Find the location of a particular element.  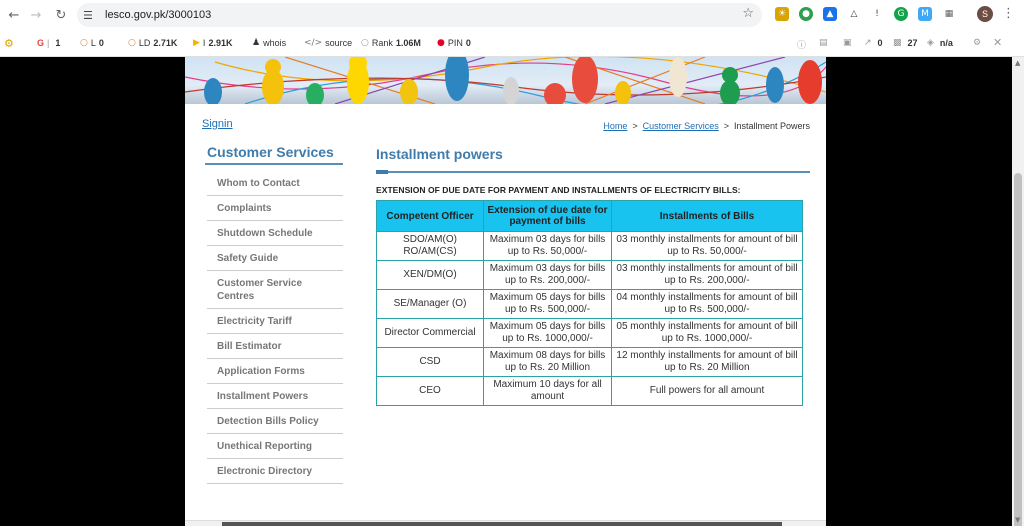

sidebar-item-unethical-reporting: Unethical Reporting is located at coordinates (275, 446).